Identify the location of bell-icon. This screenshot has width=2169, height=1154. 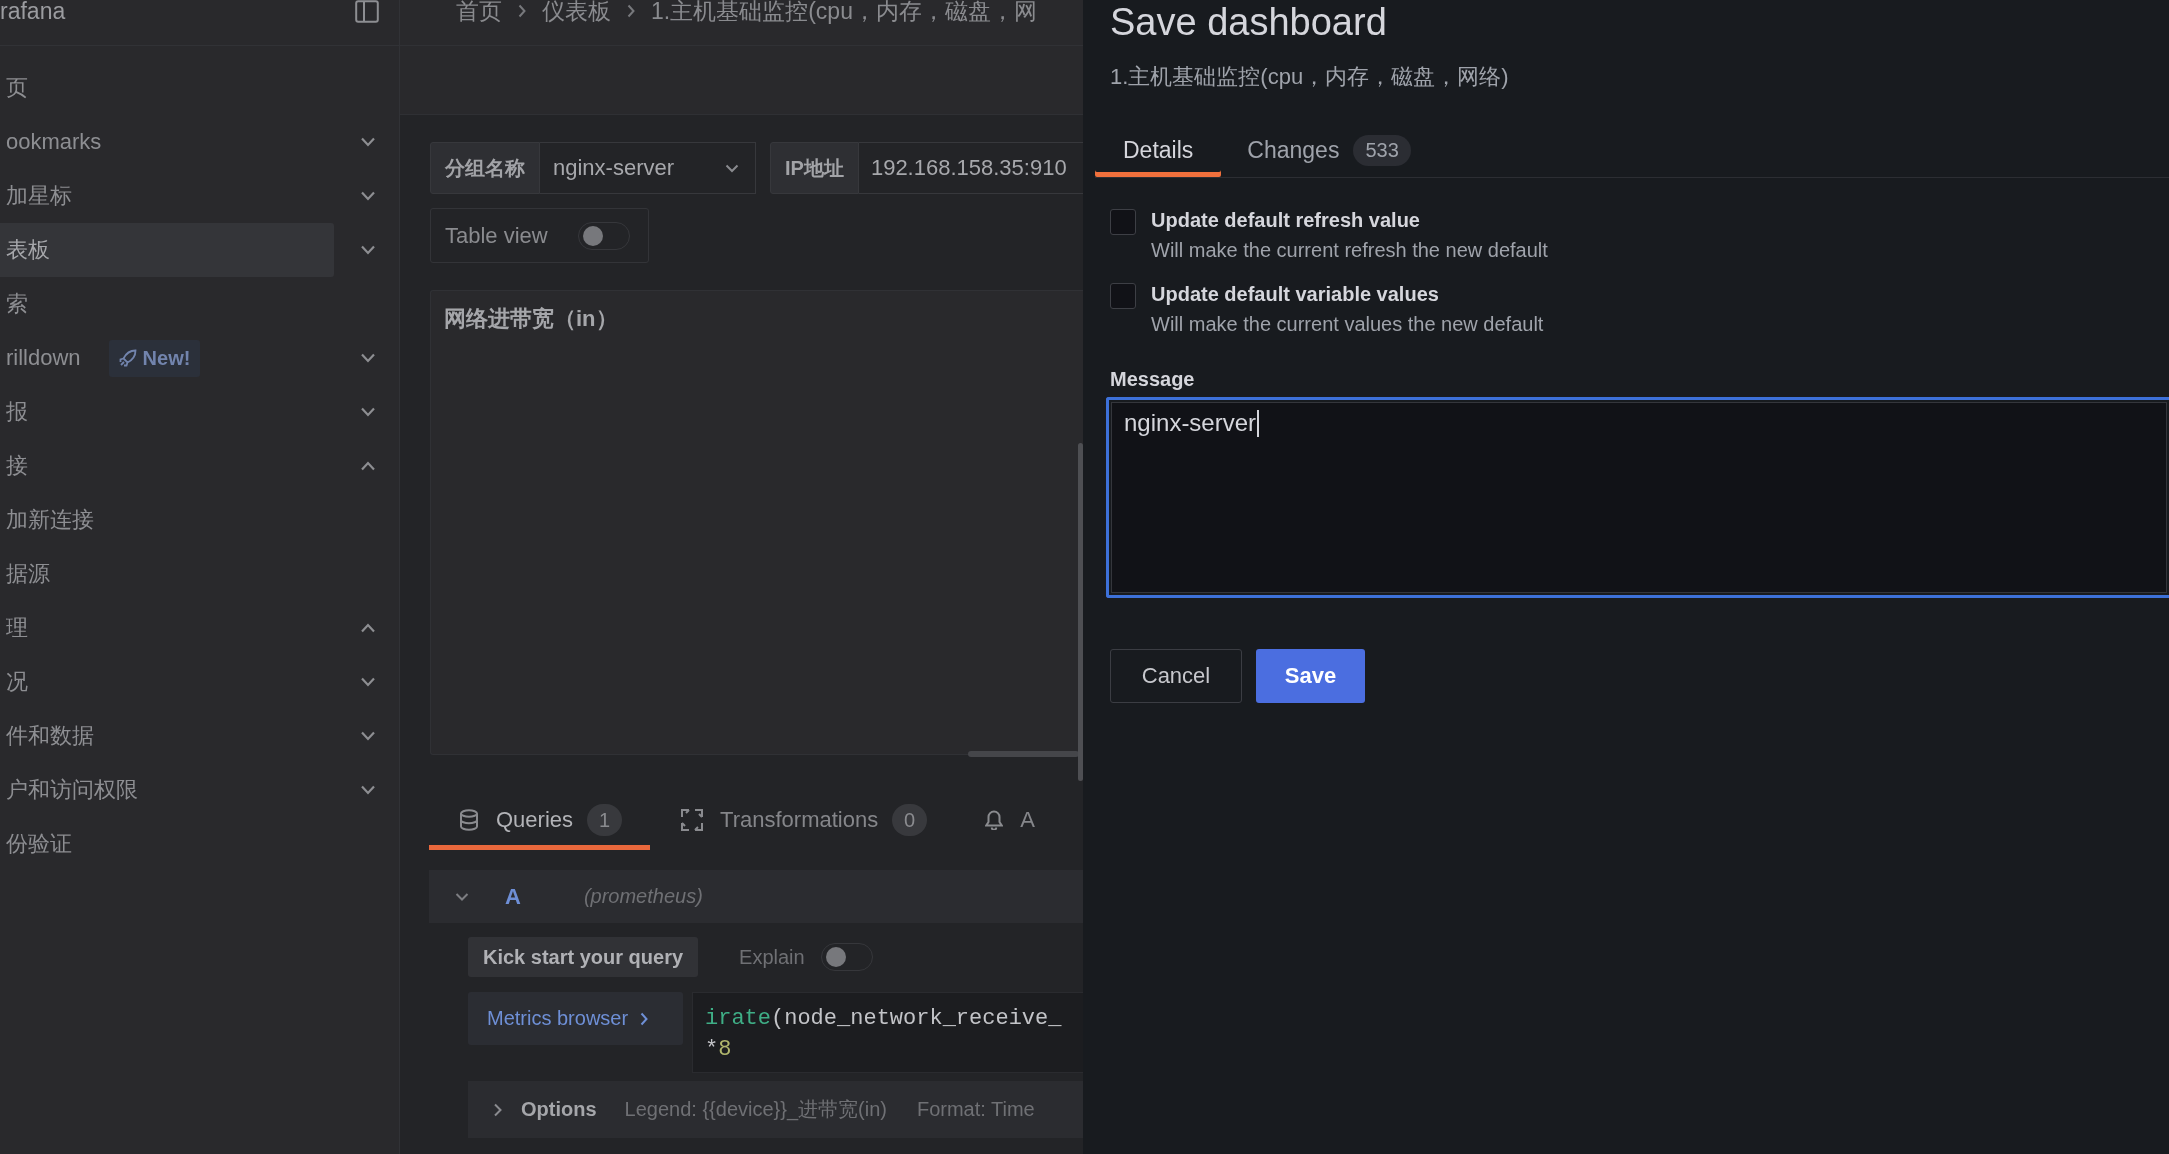
(994, 820).